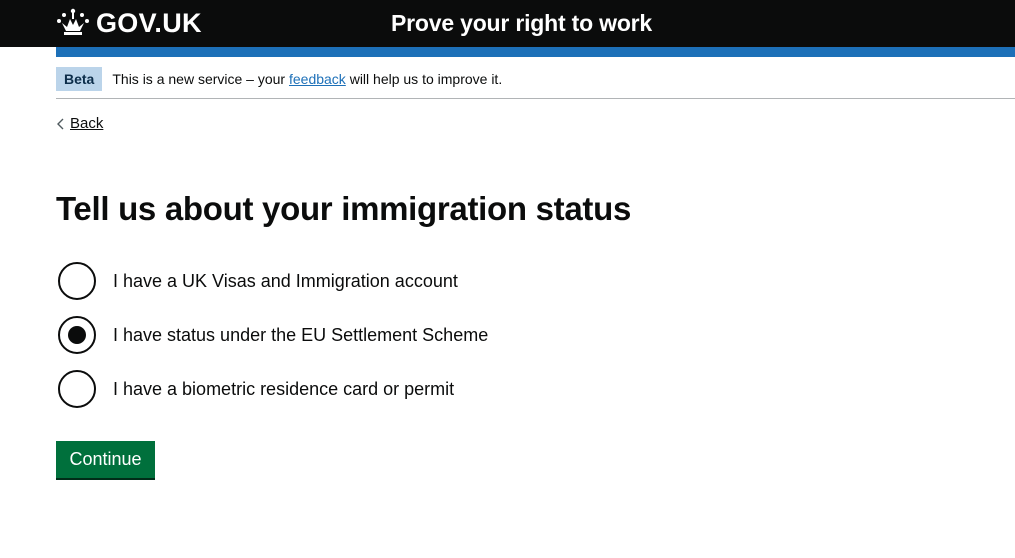  What do you see at coordinates (73, 21) in the screenshot?
I see `crown-icon` at bounding box center [73, 21].